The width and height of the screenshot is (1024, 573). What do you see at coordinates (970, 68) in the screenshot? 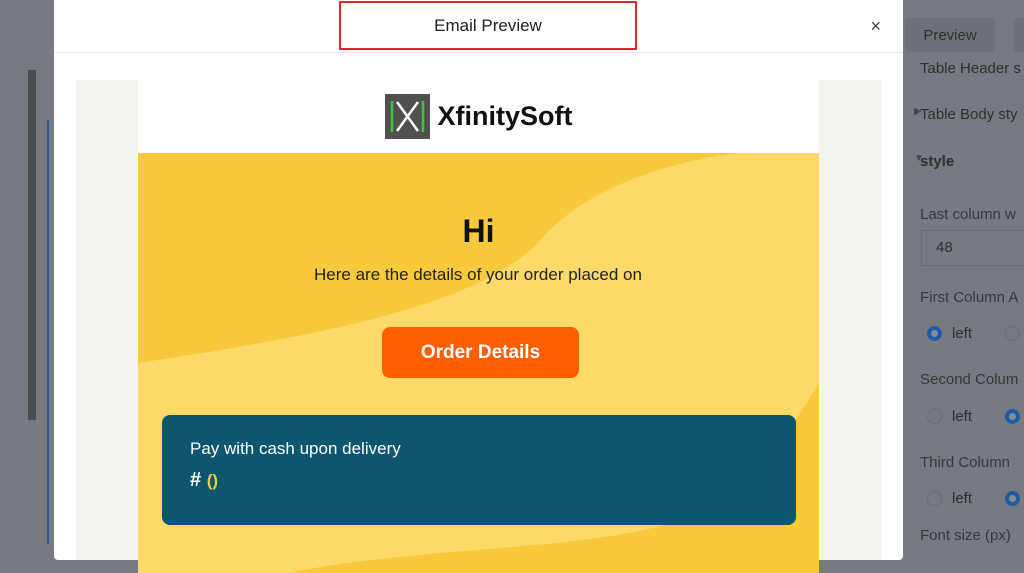
I see `section-table-header: Table Header s` at bounding box center [970, 68].